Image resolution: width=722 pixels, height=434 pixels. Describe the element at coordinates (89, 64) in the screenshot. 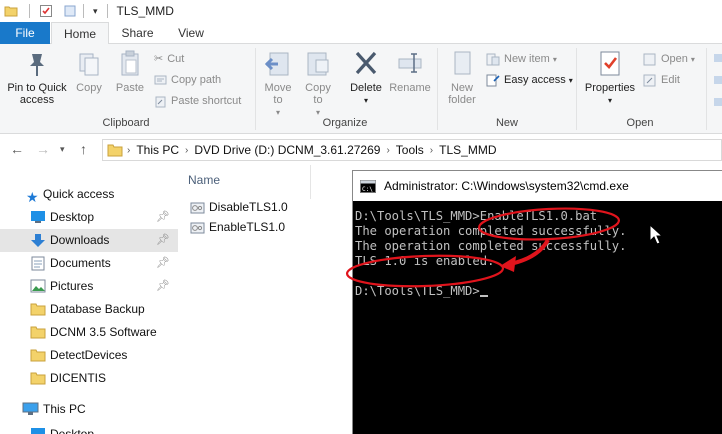

I see `copy-icon` at that location.